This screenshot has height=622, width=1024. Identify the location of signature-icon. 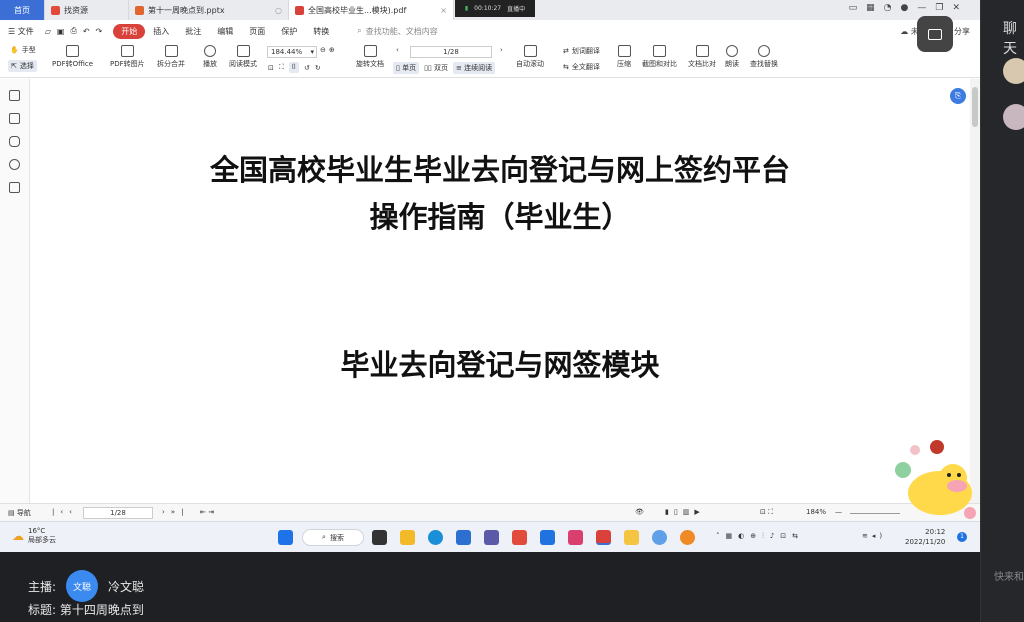
(14, 187).